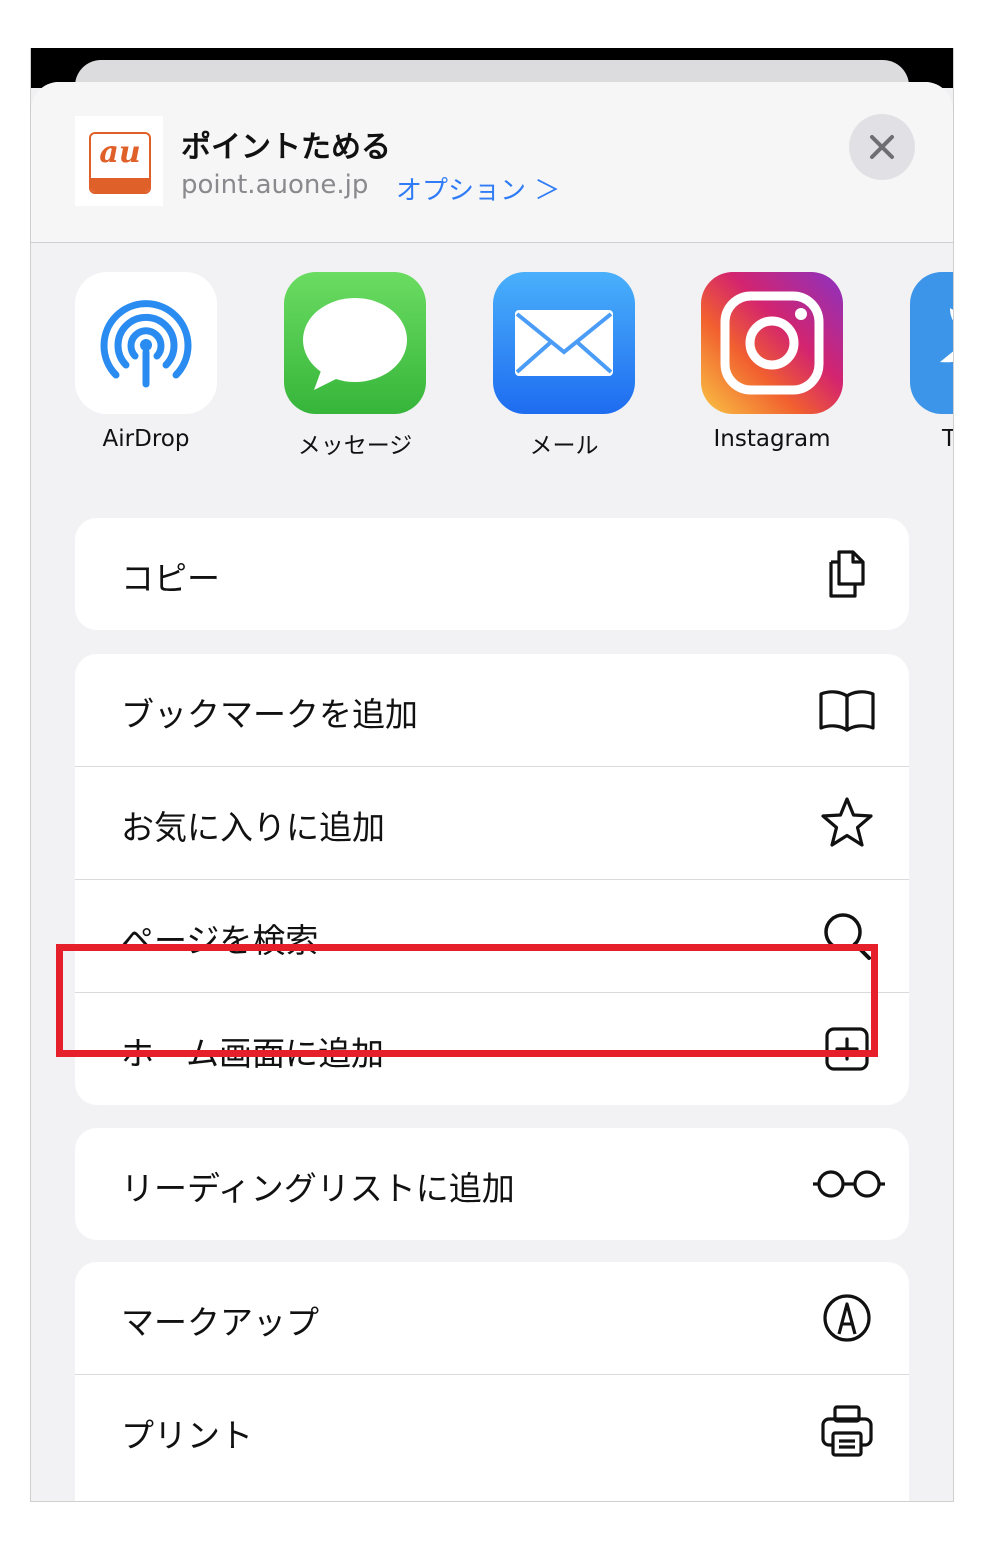 The width and height of the screenshot is (984, 1551). I want to click on star-icon, so click(847, 822).